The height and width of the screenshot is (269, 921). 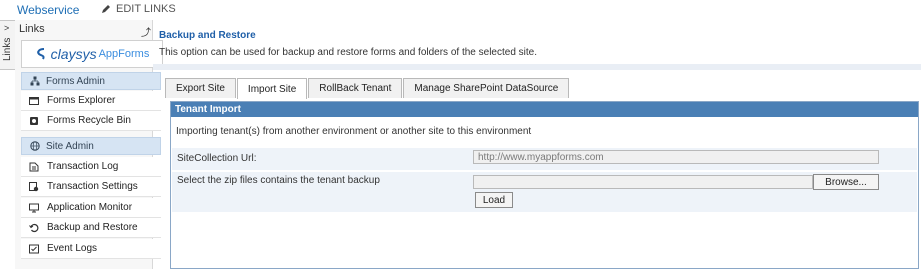 What do you see at coordinates (34, 167) in the screenshot?
I see `log-icon` at bounding box center [34, 167].